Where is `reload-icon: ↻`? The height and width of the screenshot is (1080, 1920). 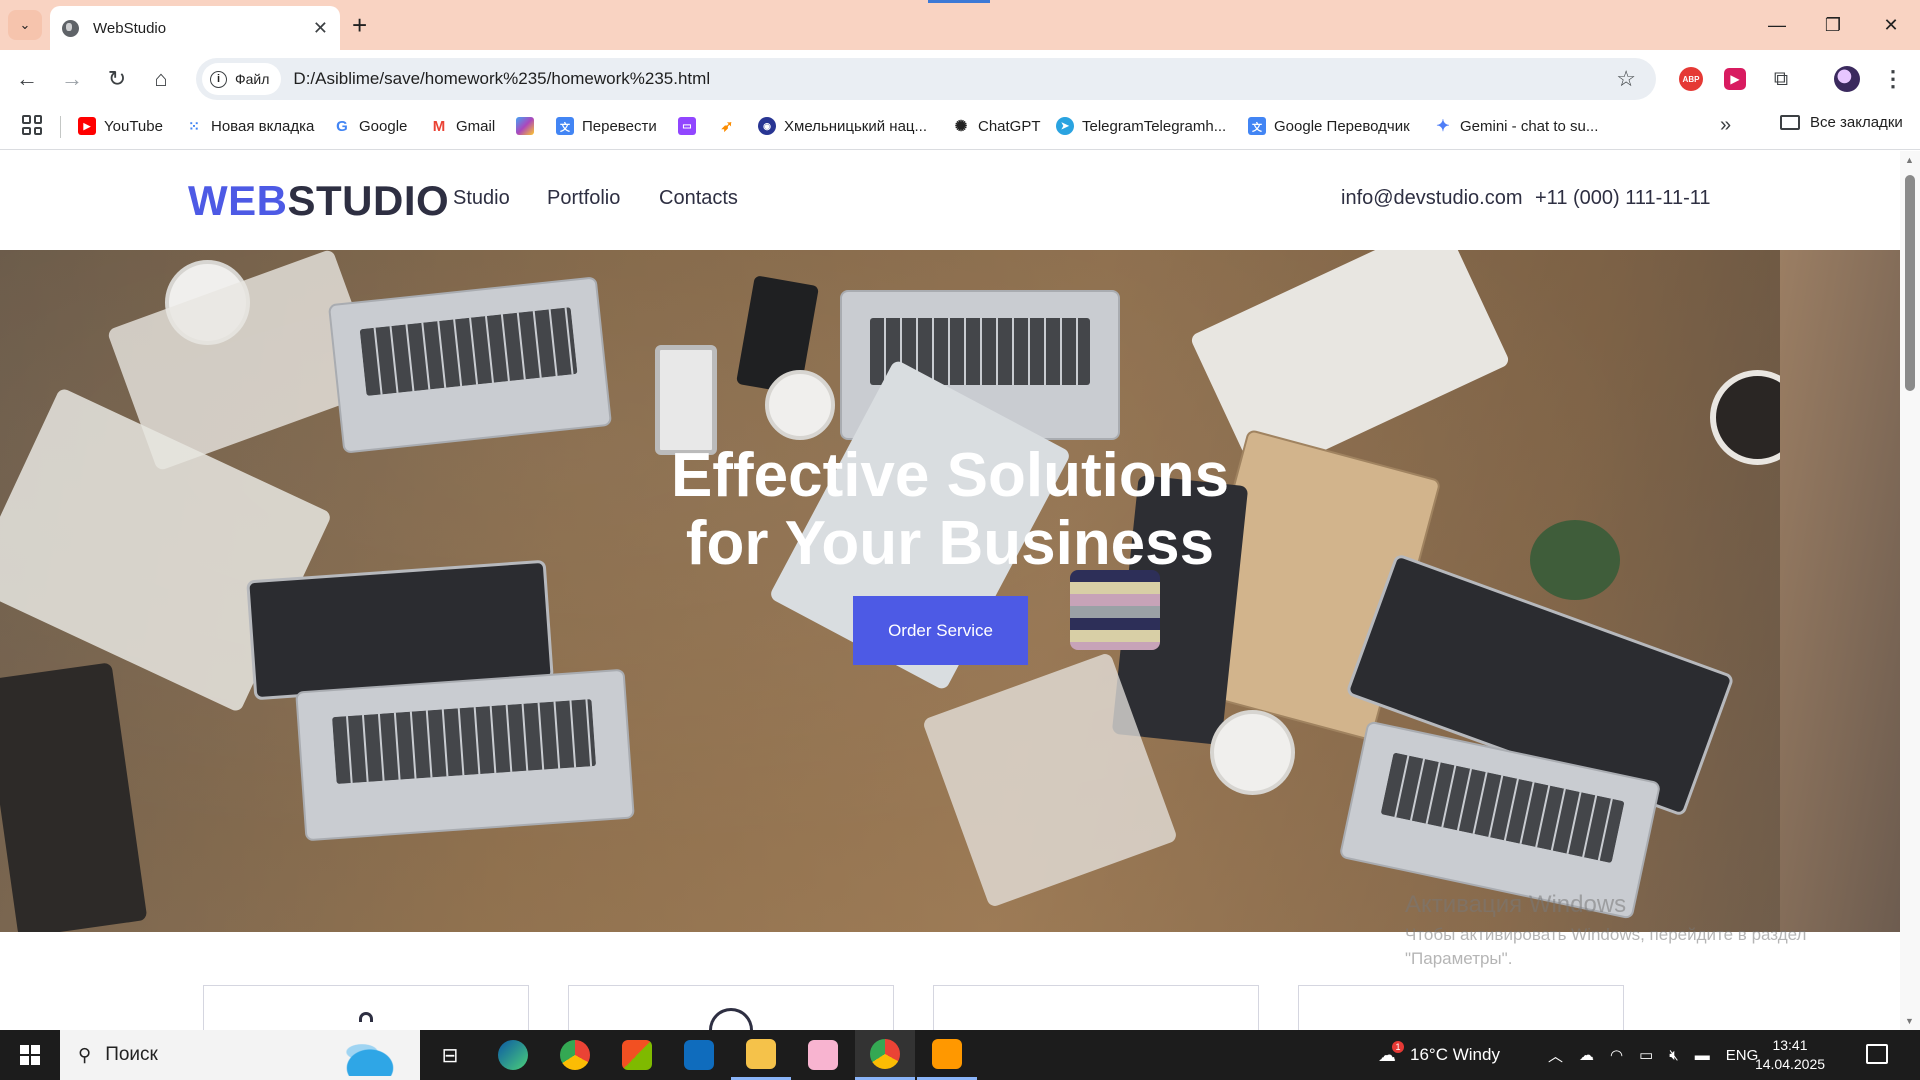
reload-icon: ↻ is located at coordinates (117, 79).